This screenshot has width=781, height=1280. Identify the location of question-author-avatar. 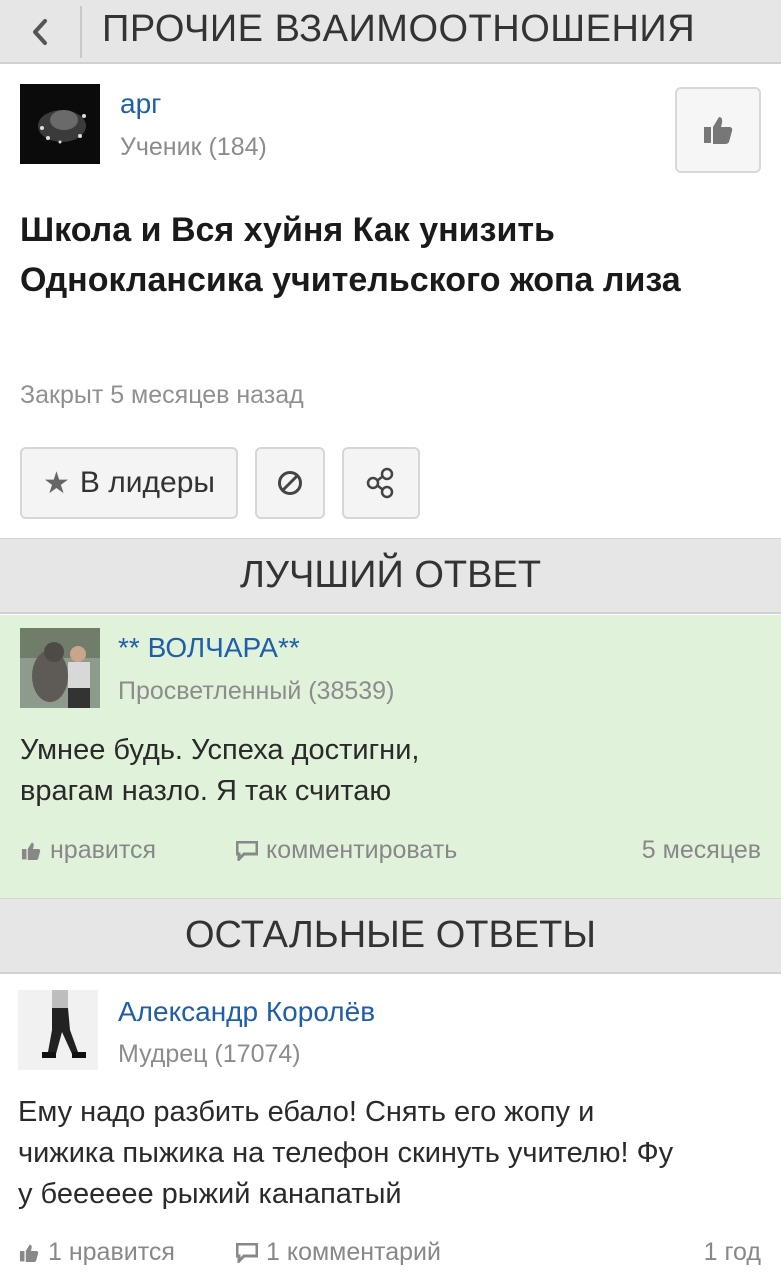
(60, 124).